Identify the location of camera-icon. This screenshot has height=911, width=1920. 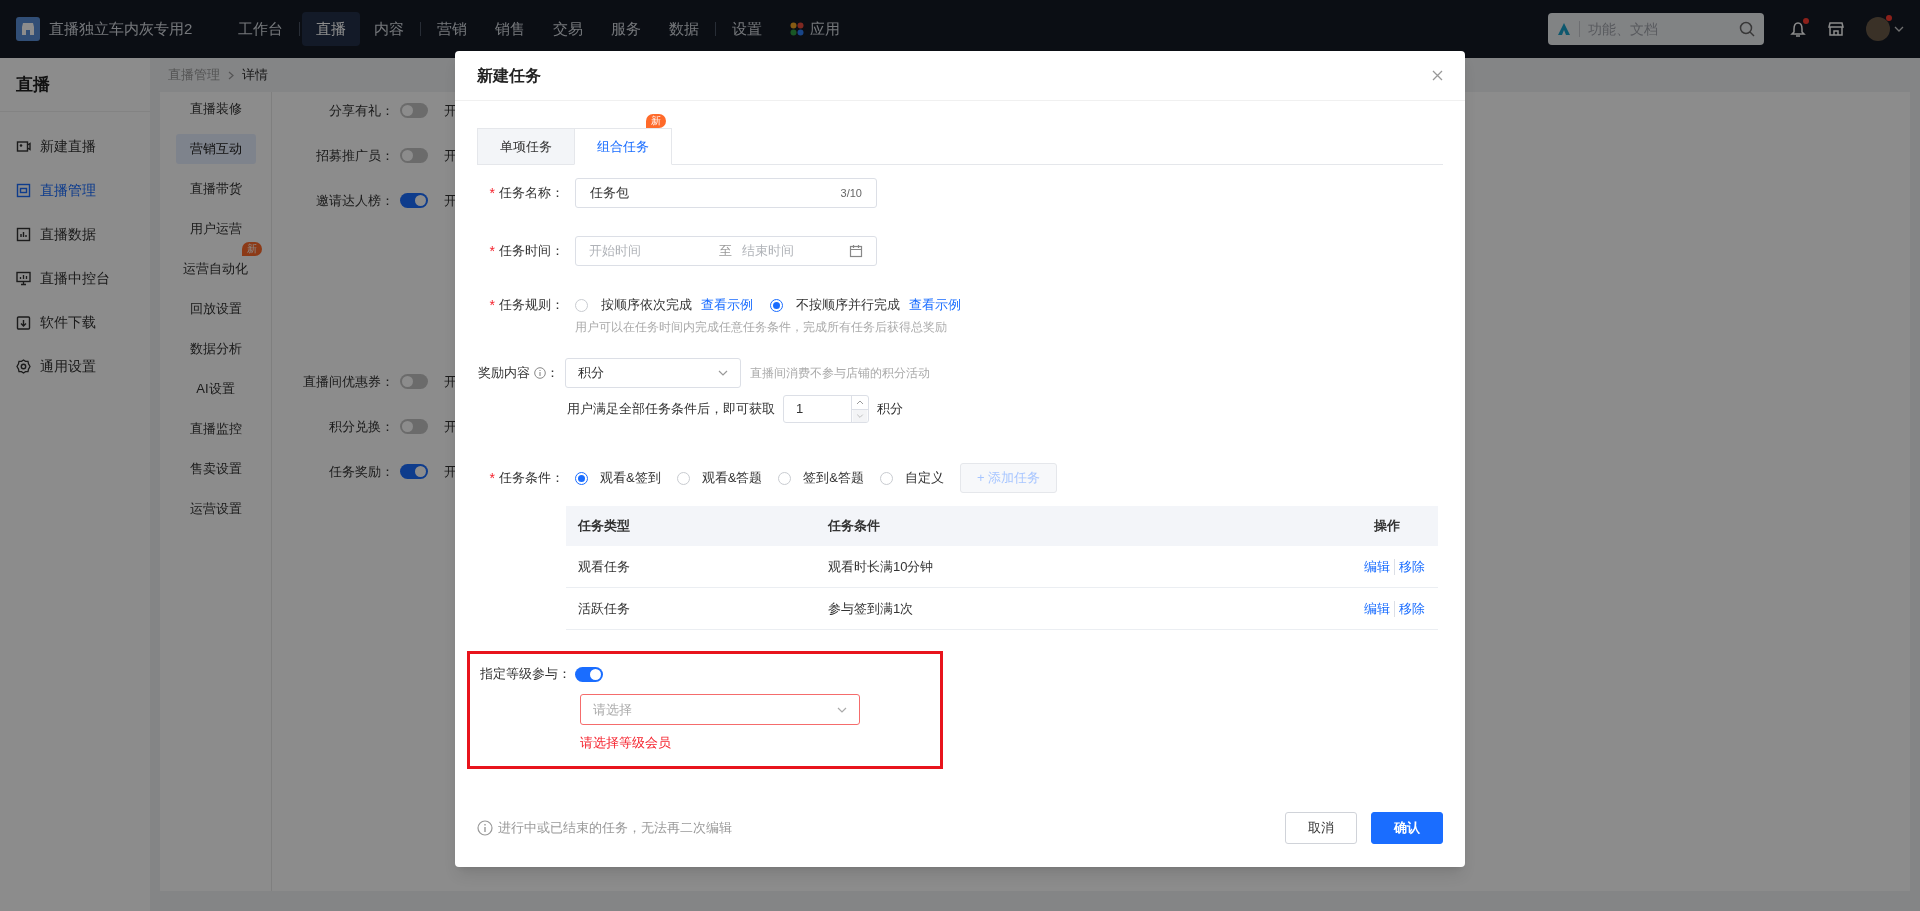
(23, 146).